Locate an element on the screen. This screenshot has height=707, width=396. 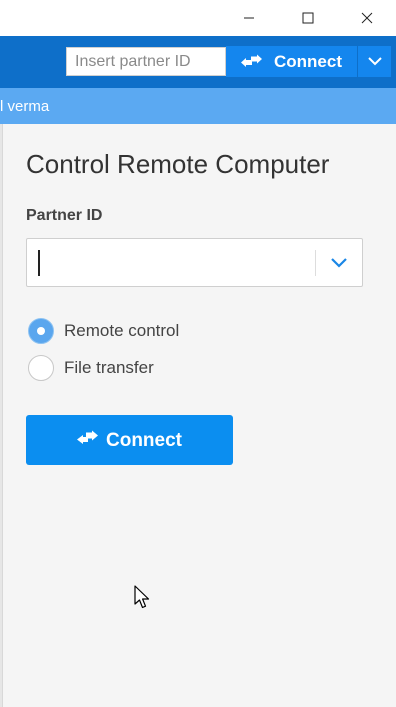
top-toolbar: Connect is located at coordinates (198, 62).